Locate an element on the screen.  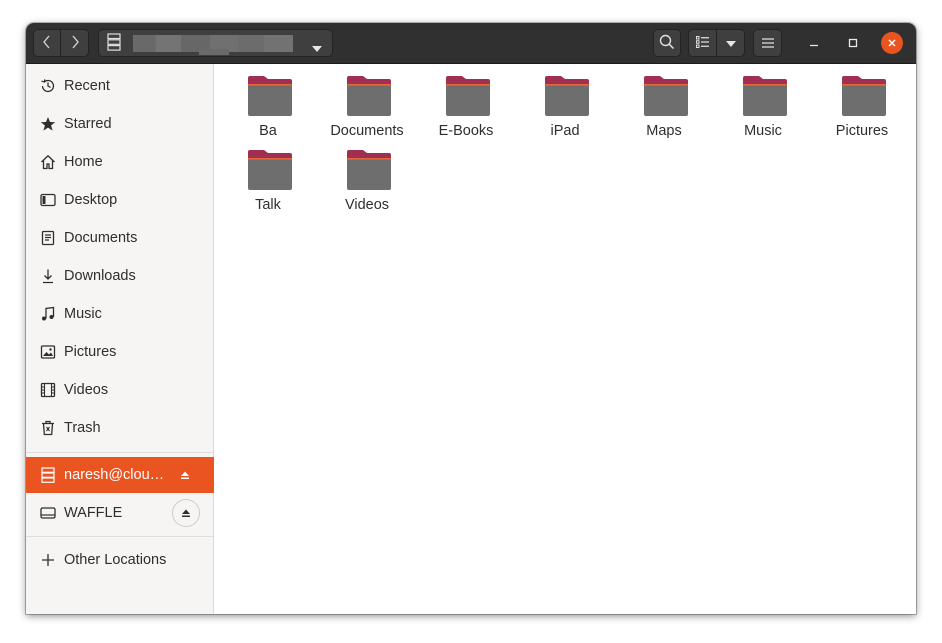
hamburger-menu-icon is located at coordinates (767, 43).